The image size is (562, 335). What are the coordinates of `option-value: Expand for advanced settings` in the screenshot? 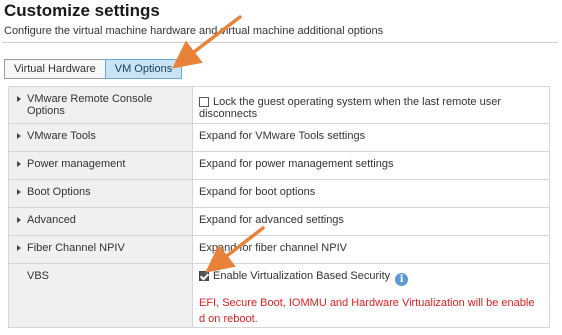 It's located at (271, 220).